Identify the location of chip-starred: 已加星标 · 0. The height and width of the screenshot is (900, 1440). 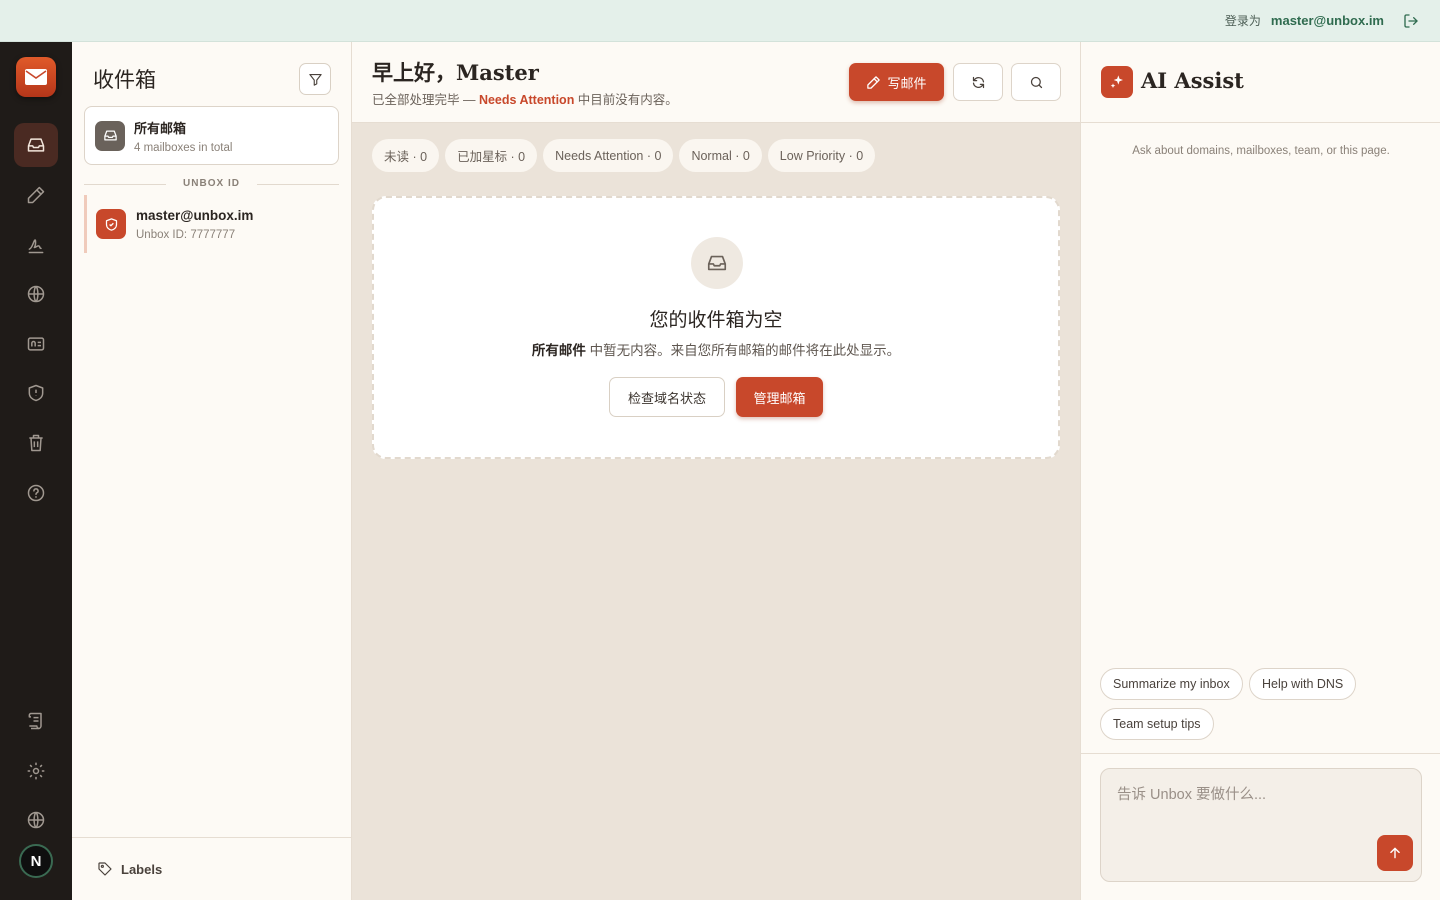
(491, 155).